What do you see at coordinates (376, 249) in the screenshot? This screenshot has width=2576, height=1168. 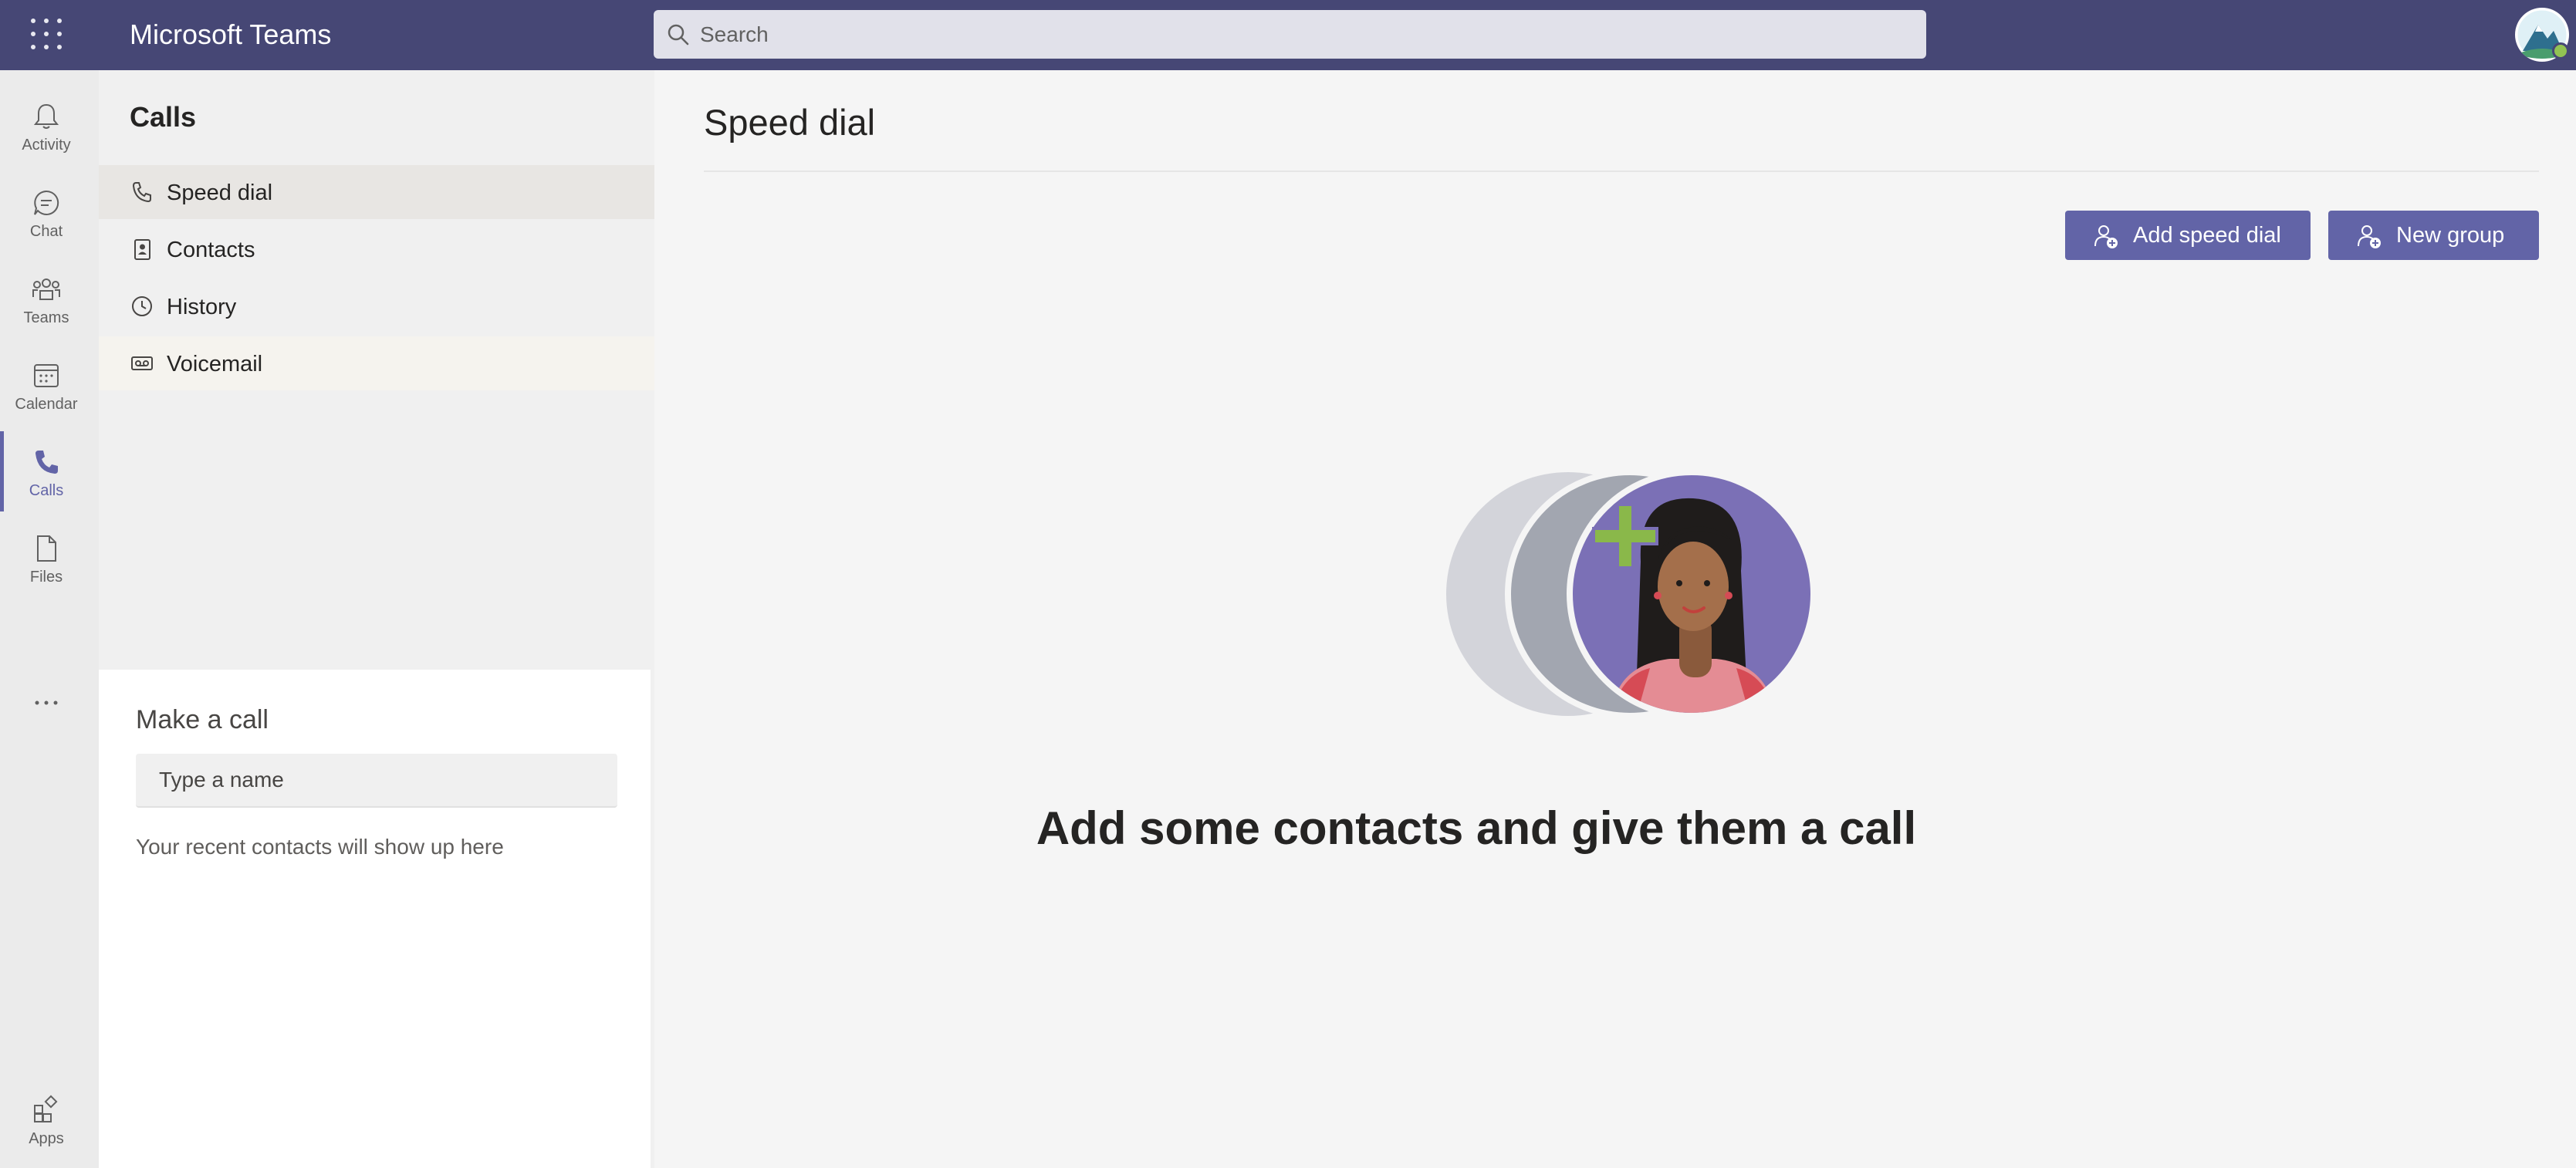 I see `nav-item-contacts: Contacts` at bounding box center [376, 249].